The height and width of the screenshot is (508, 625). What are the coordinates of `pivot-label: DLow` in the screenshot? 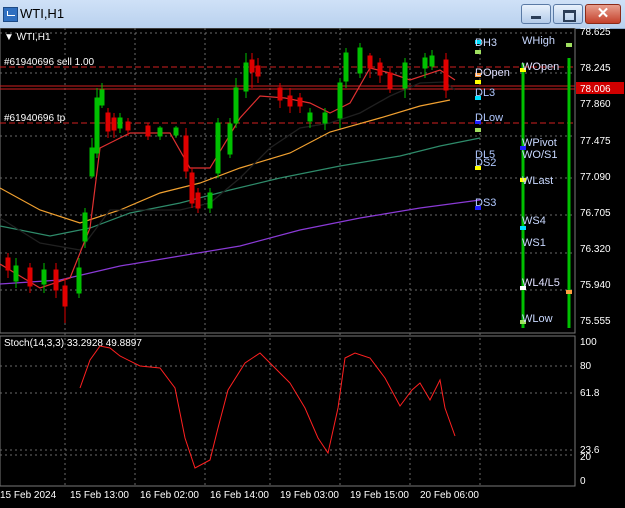 It's located at (489, 118).